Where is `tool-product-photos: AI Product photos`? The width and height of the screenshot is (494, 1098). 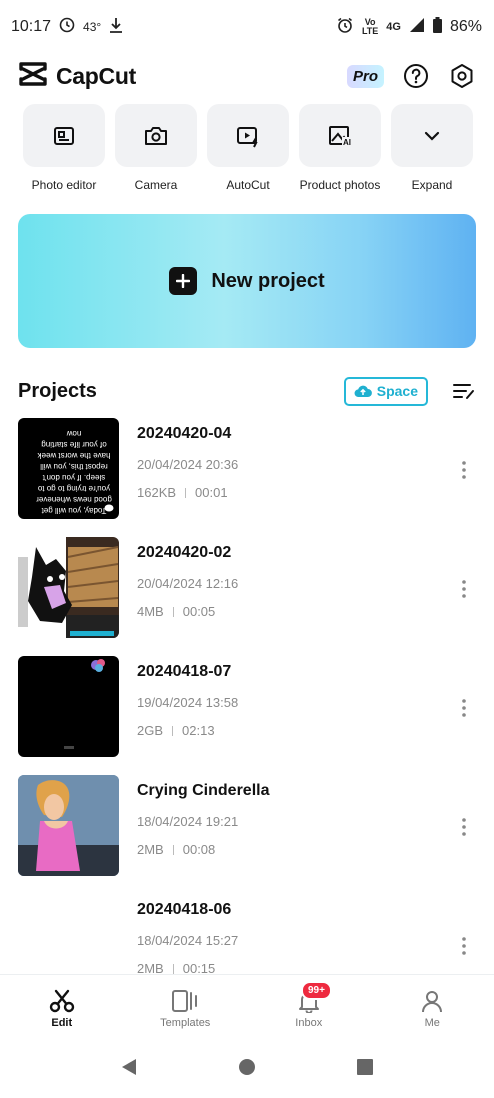 tool-product-photos: AI Product photos is located at coordinates (340, 148).